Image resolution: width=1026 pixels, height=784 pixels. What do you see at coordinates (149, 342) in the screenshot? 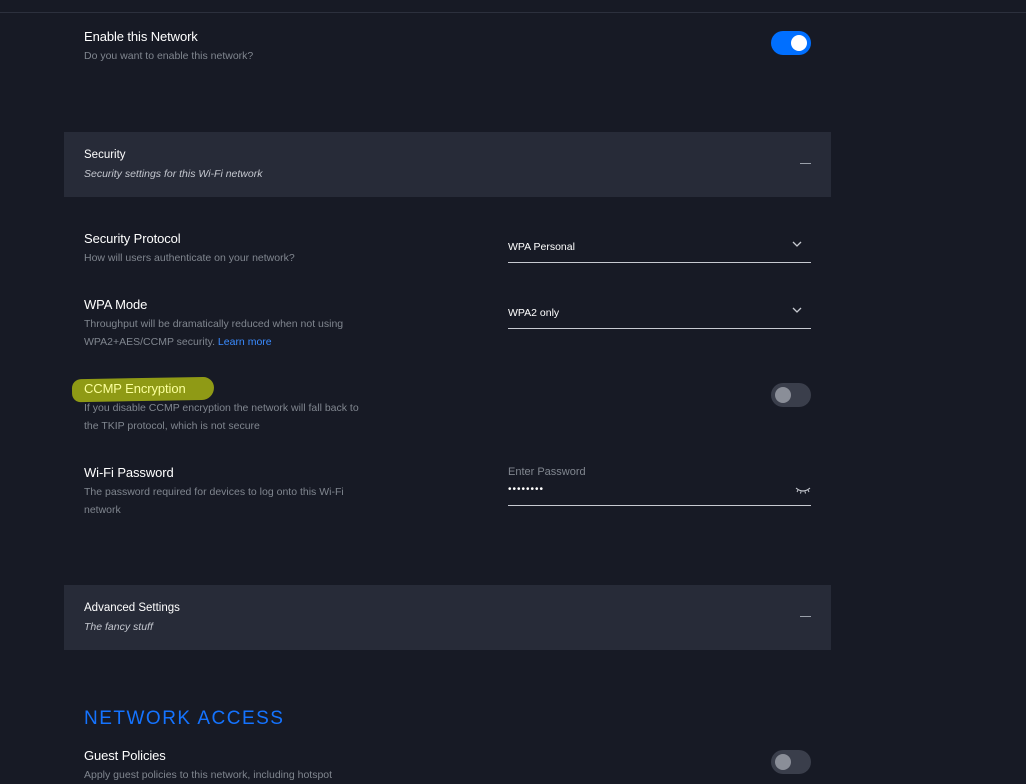
I see `wpa-mode-description-text: WPA2+AES/CCMP security.` at bounding box center [149, 342].